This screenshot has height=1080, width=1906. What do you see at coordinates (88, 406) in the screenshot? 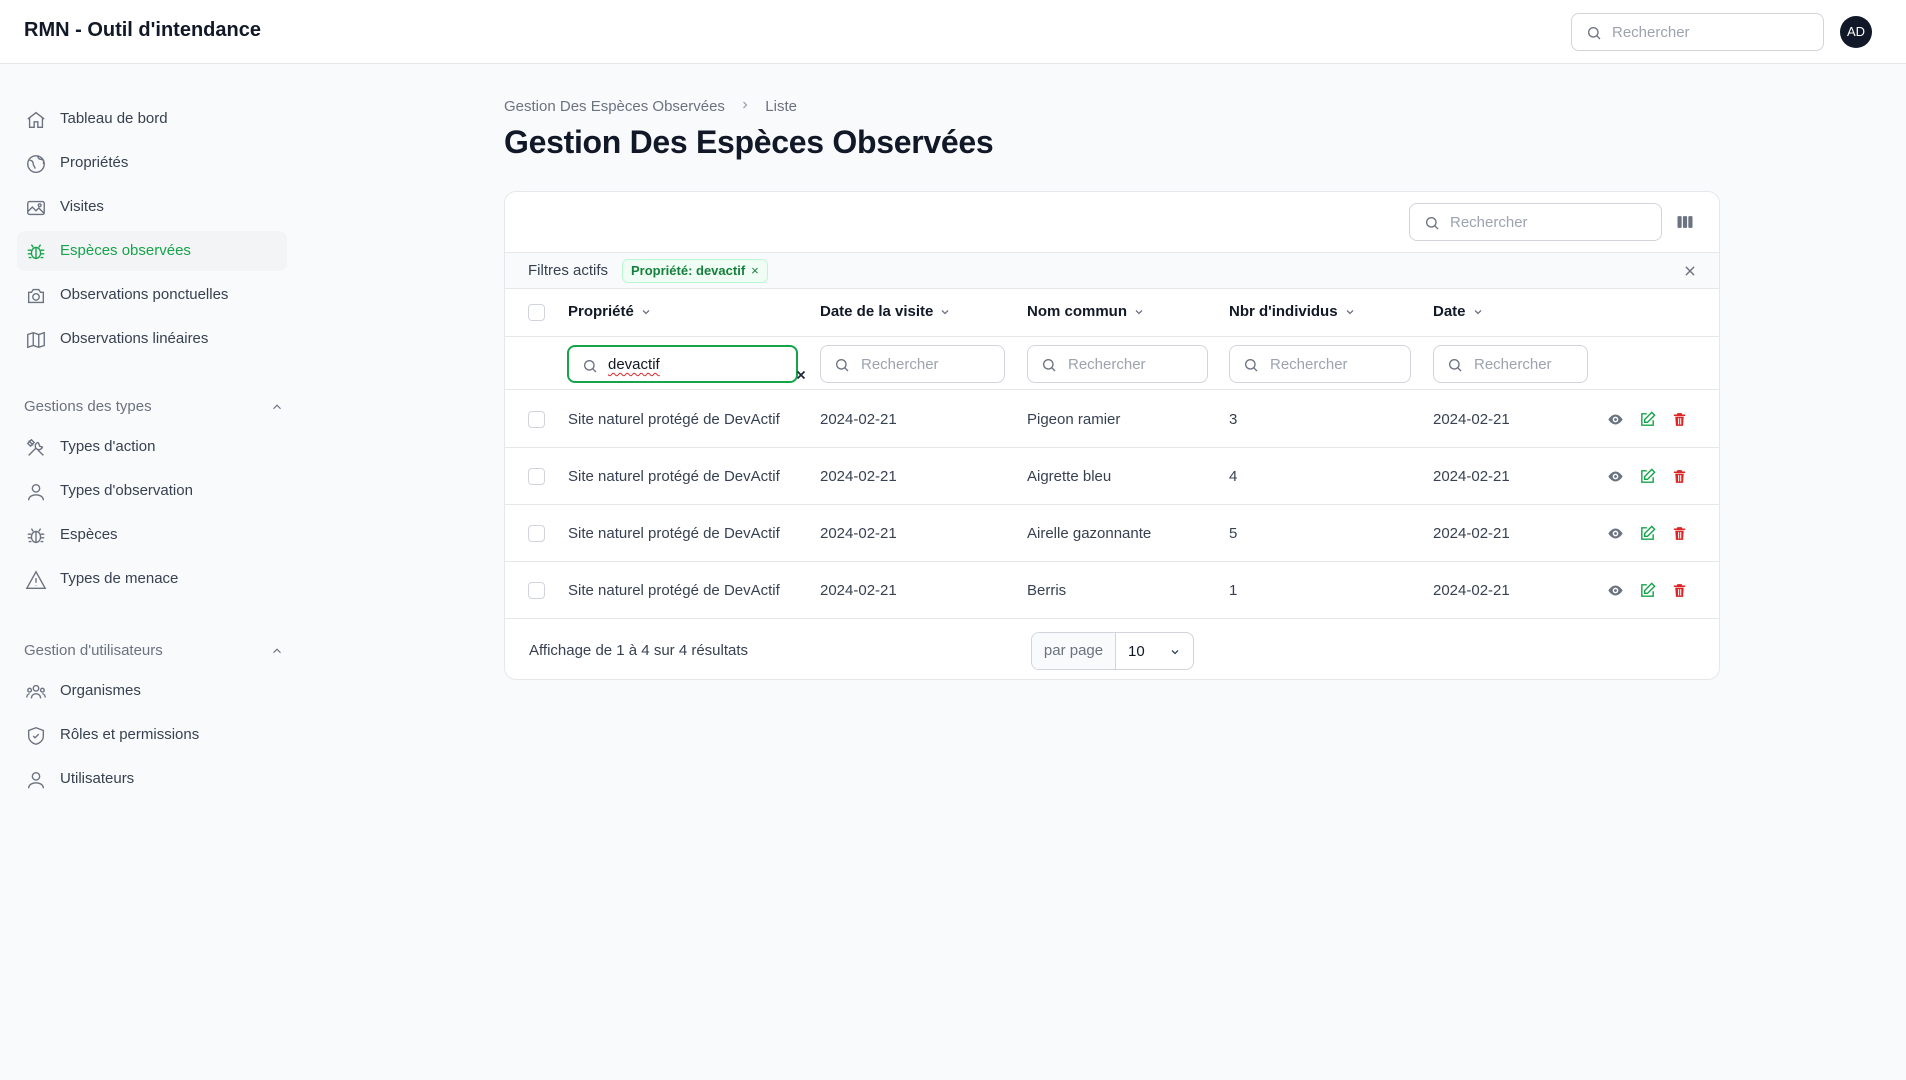
I see `sidebar-group-label: Gestions des types` at bounding box center [88, 406].